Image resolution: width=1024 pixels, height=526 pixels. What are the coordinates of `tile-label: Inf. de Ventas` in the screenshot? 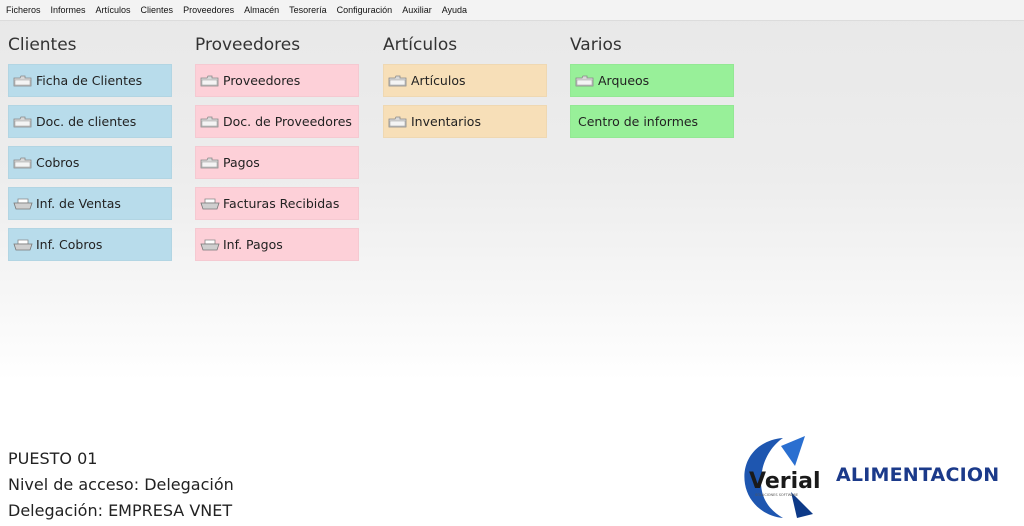 It's located at (78, 203).